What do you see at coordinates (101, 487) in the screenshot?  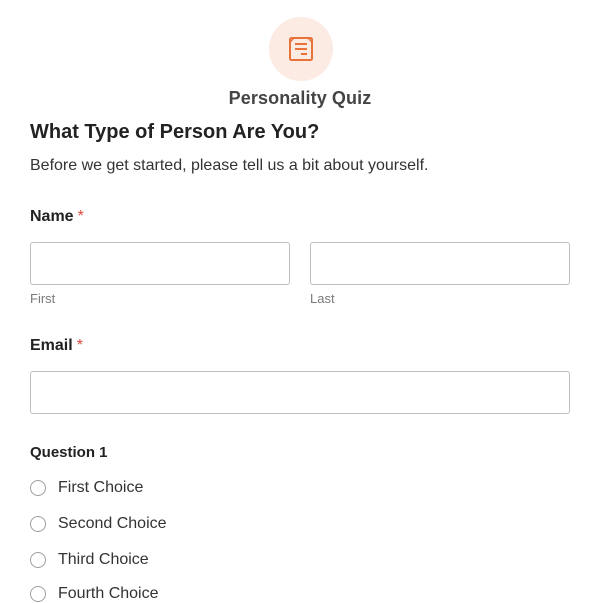 I see `choice-label: First Choice` at bounding box center [101, 487].